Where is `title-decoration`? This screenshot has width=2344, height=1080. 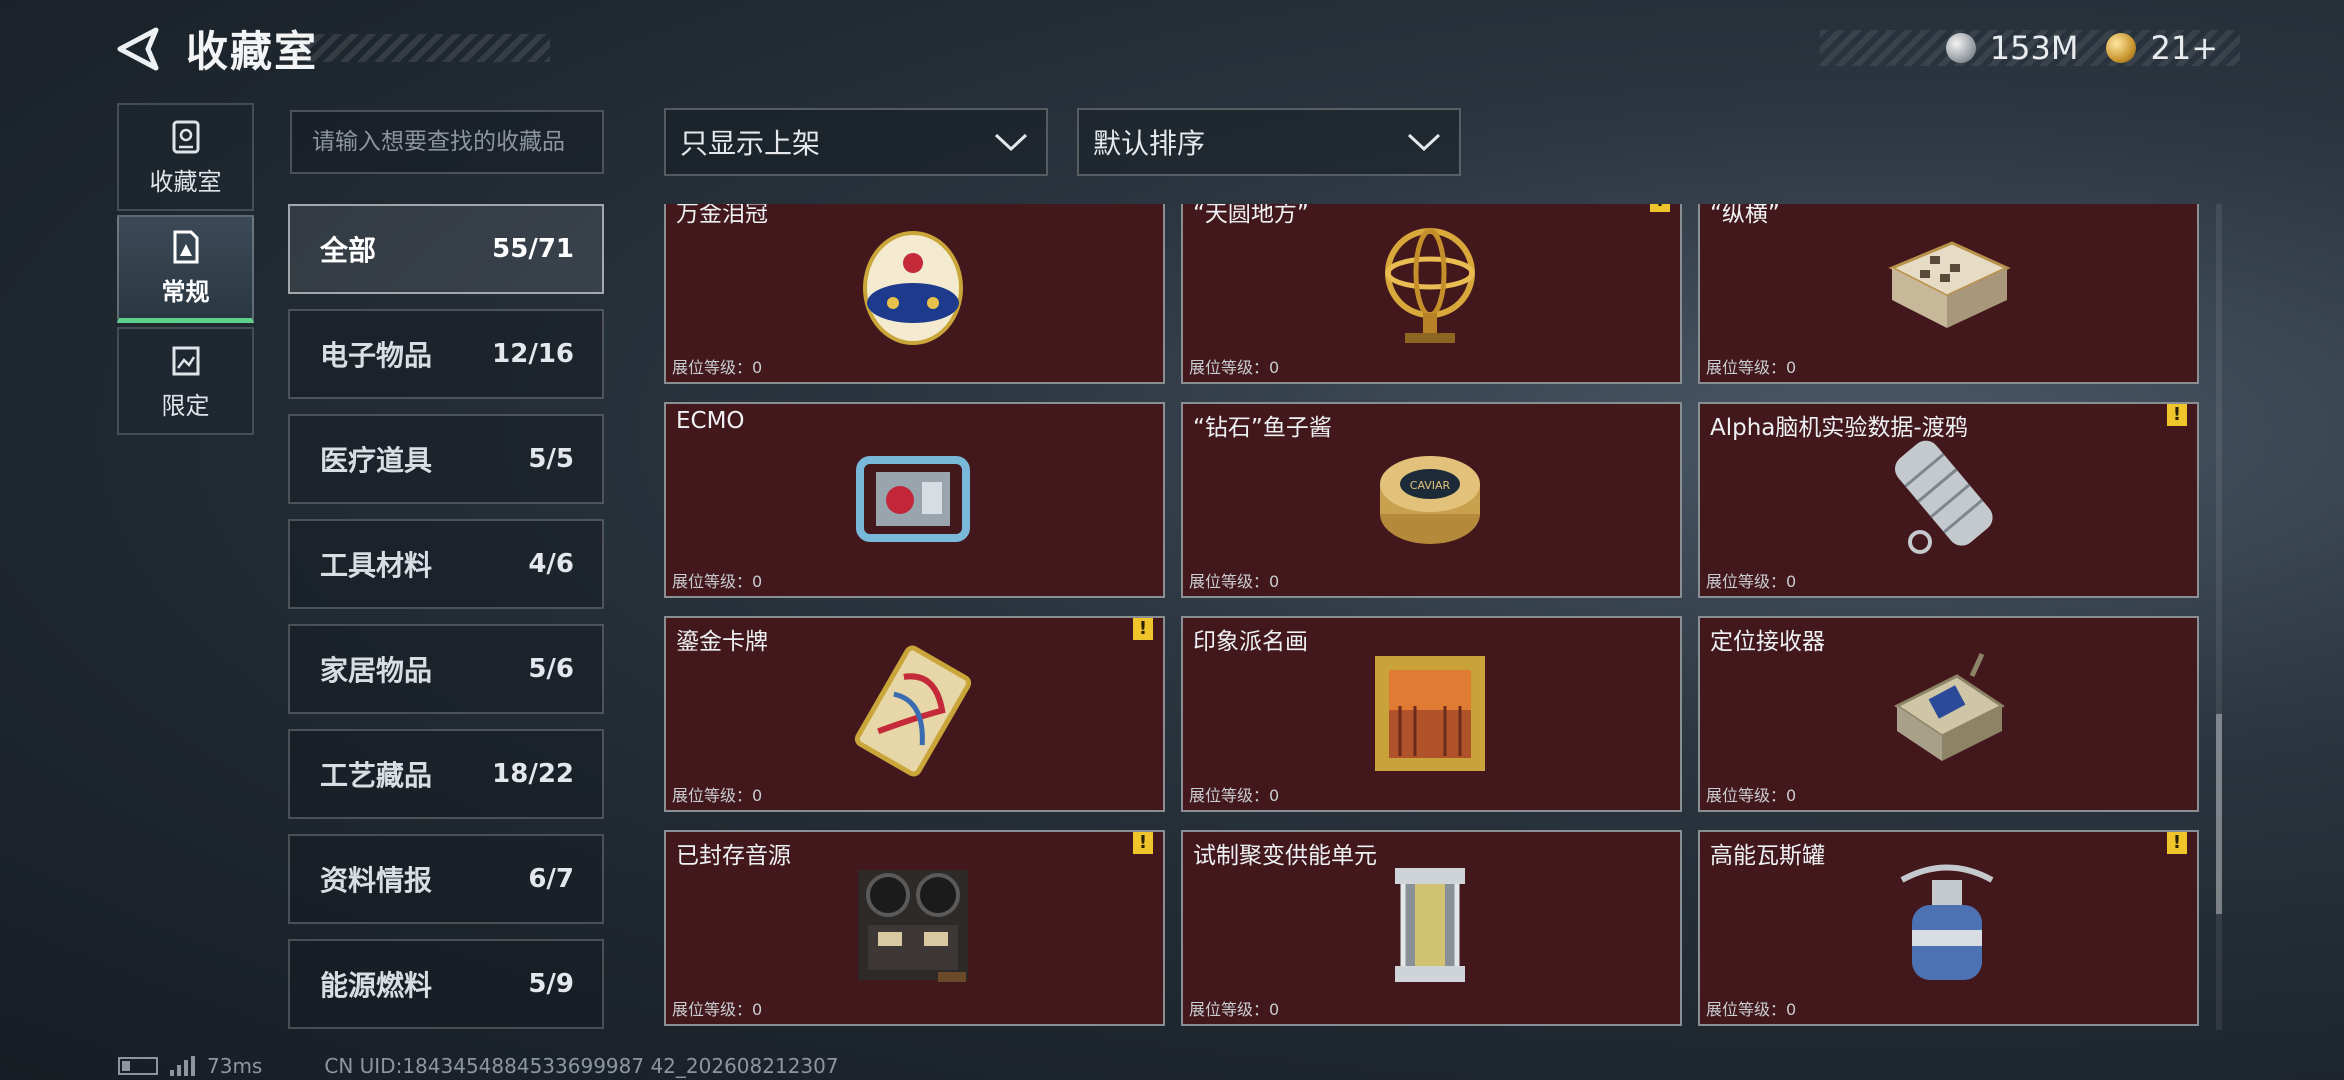
title-decoration is located at coordinates (425, 48).